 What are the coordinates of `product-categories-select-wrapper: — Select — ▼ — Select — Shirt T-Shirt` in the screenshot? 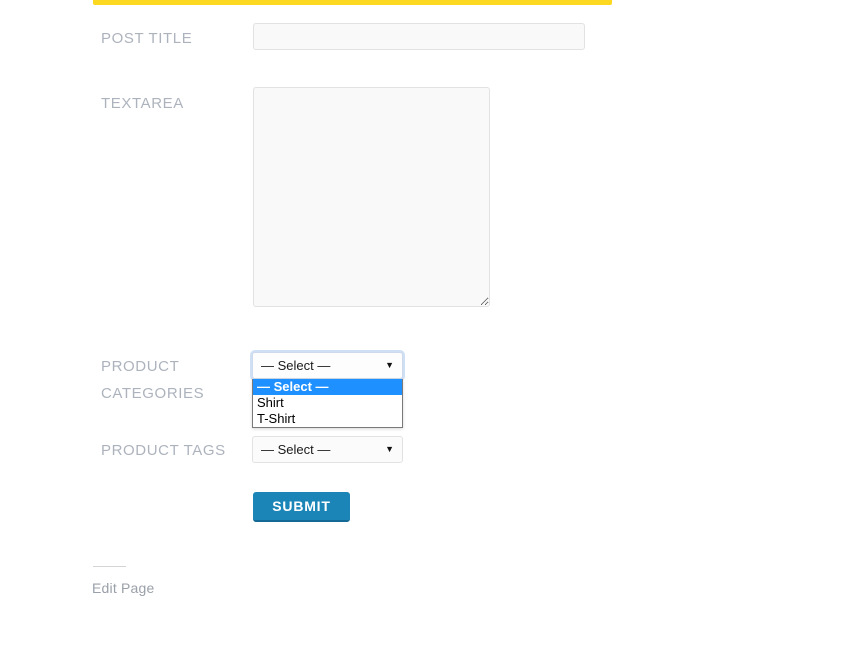 It's located at (327, 390).